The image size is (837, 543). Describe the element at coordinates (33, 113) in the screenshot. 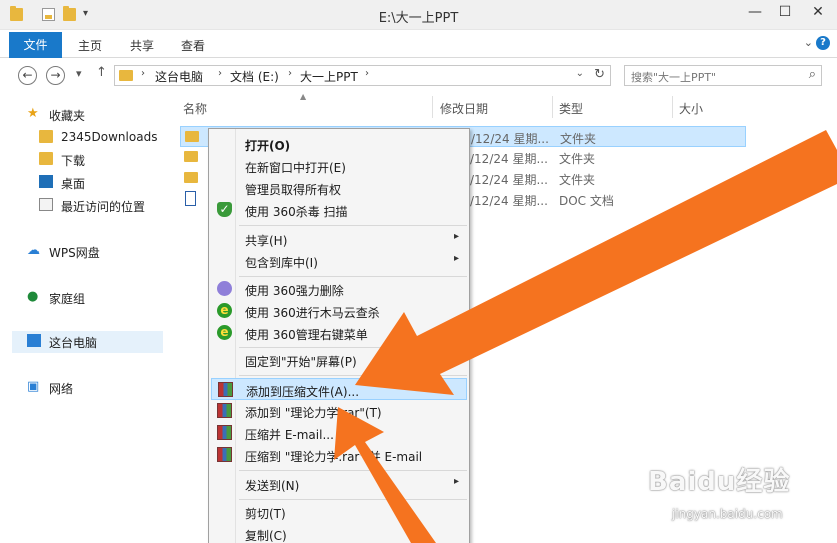

I see `star-icon: ★` at that location.